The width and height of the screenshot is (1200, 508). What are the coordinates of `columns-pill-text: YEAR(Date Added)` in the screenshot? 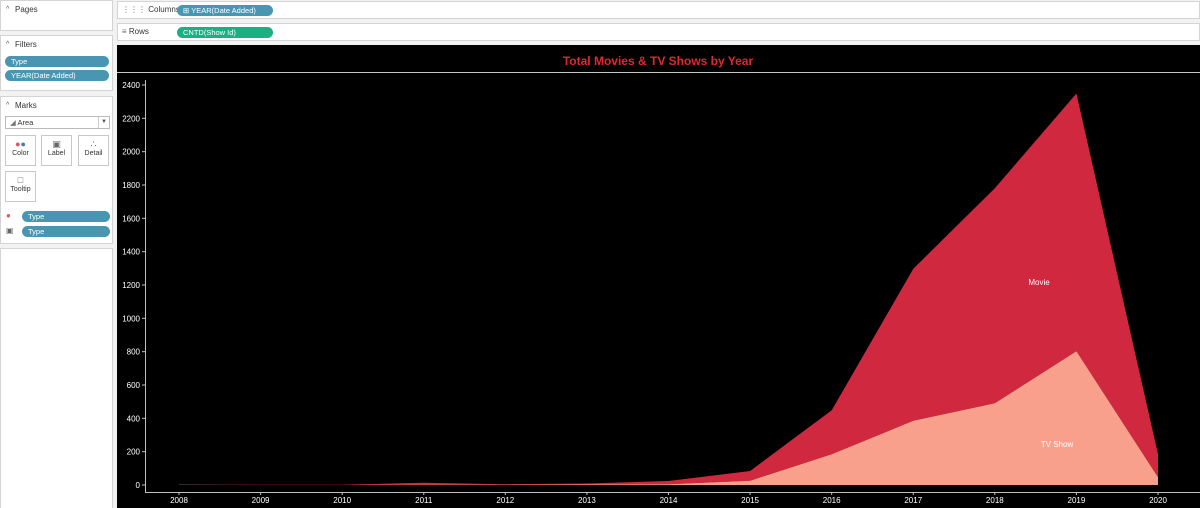 It's located at (223, 10).